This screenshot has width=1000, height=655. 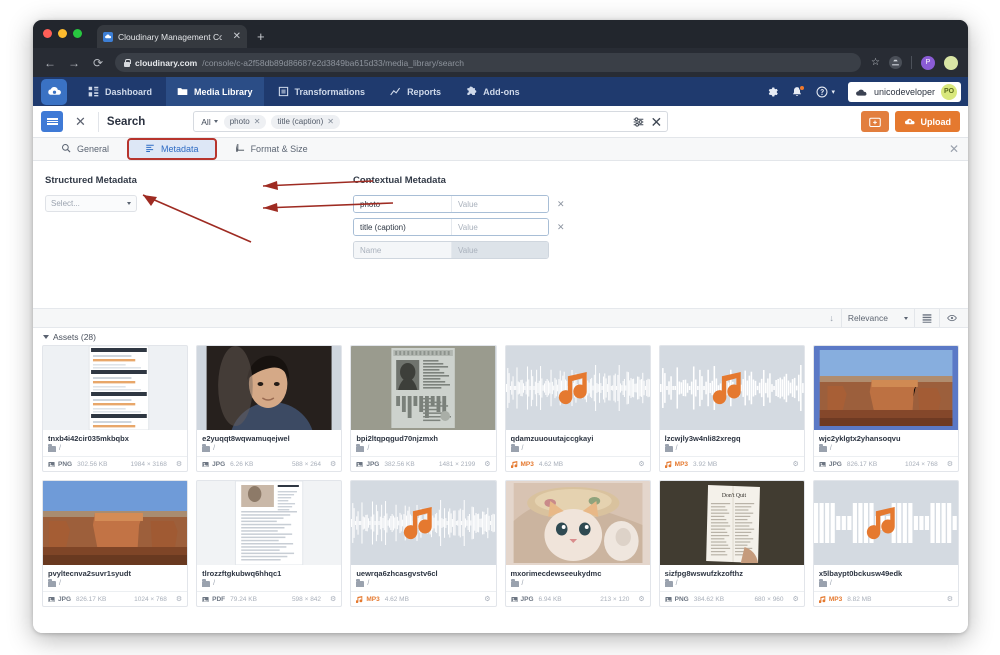 I want to click on close-window-button, so click(x=47, y=33).